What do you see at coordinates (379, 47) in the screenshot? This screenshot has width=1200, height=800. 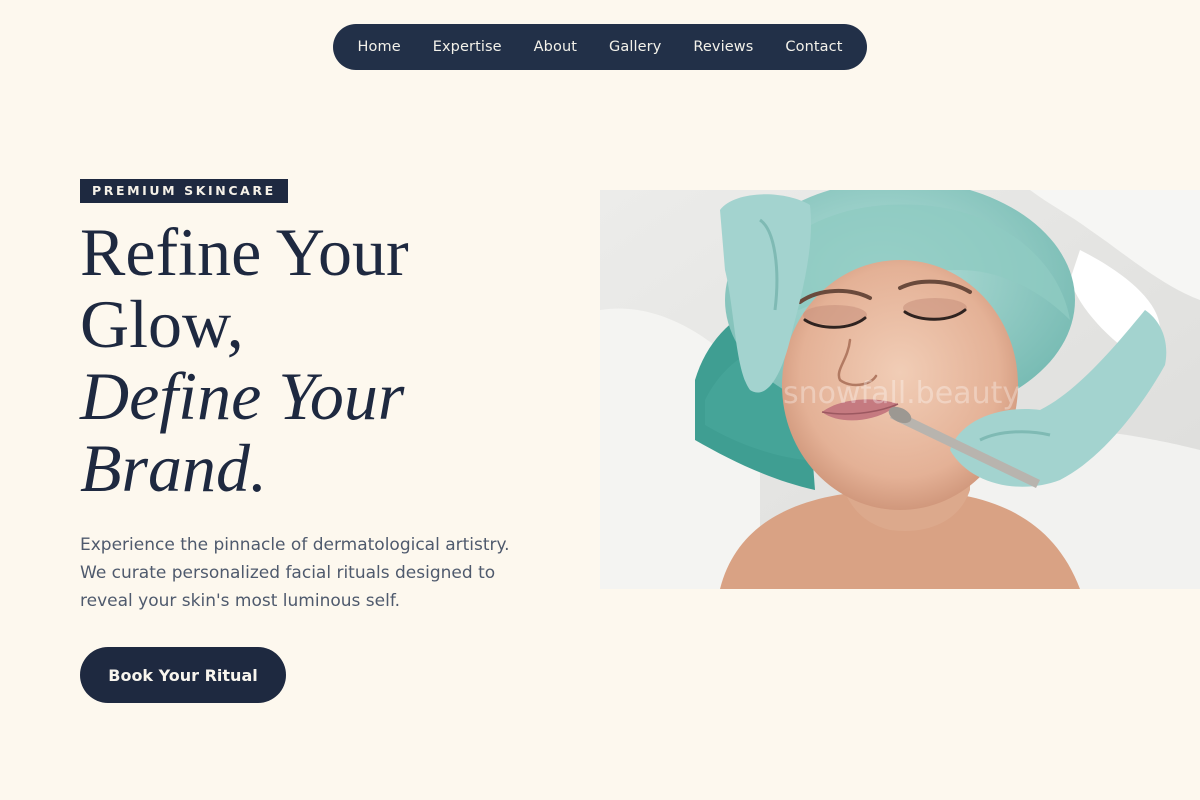 I see `nav-item-home: Home` at bounding box center [379, 47].